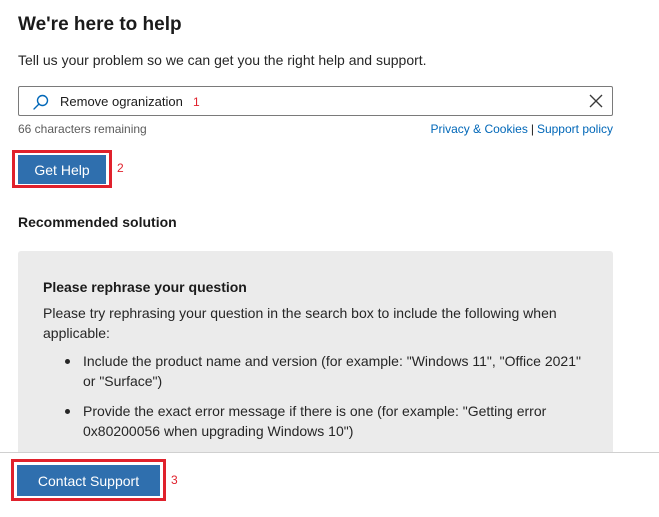 The width and height of the screenshot is (659, 517). Describe the element at coordinates (62, 169) in the screenshot. I see `get-help-button: Get Help` at that location.